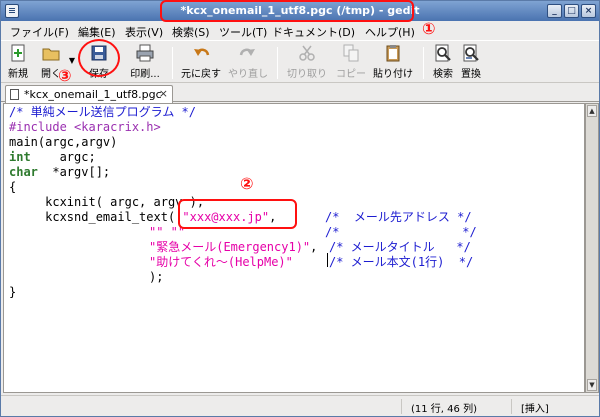  I want to click on cursor-position: (11 行, 46 列), so click(444, 409).